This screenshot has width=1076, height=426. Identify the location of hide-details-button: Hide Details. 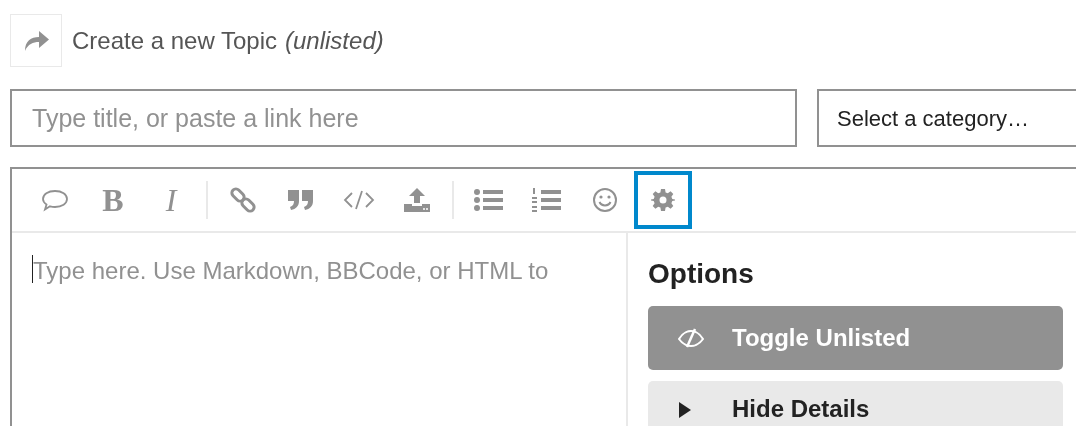
(855, 403).